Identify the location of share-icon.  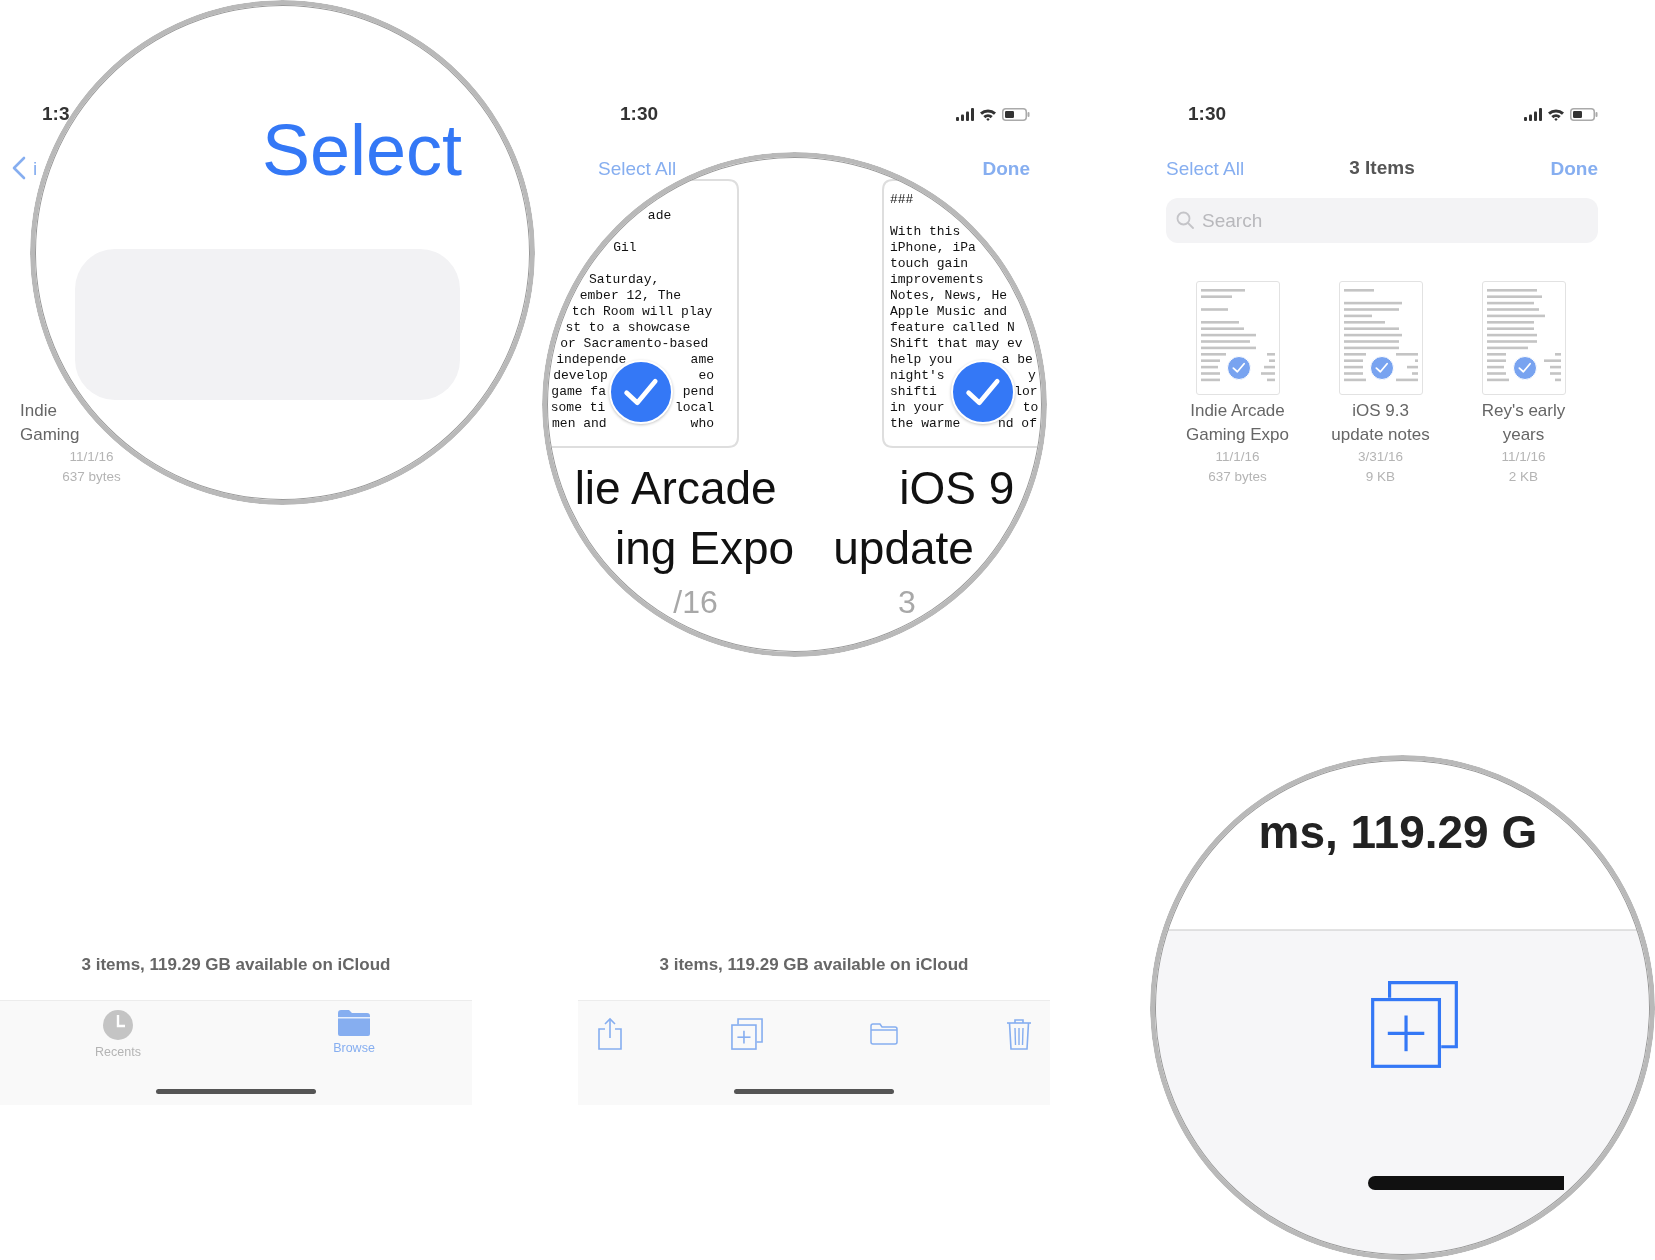
(610, 1034).